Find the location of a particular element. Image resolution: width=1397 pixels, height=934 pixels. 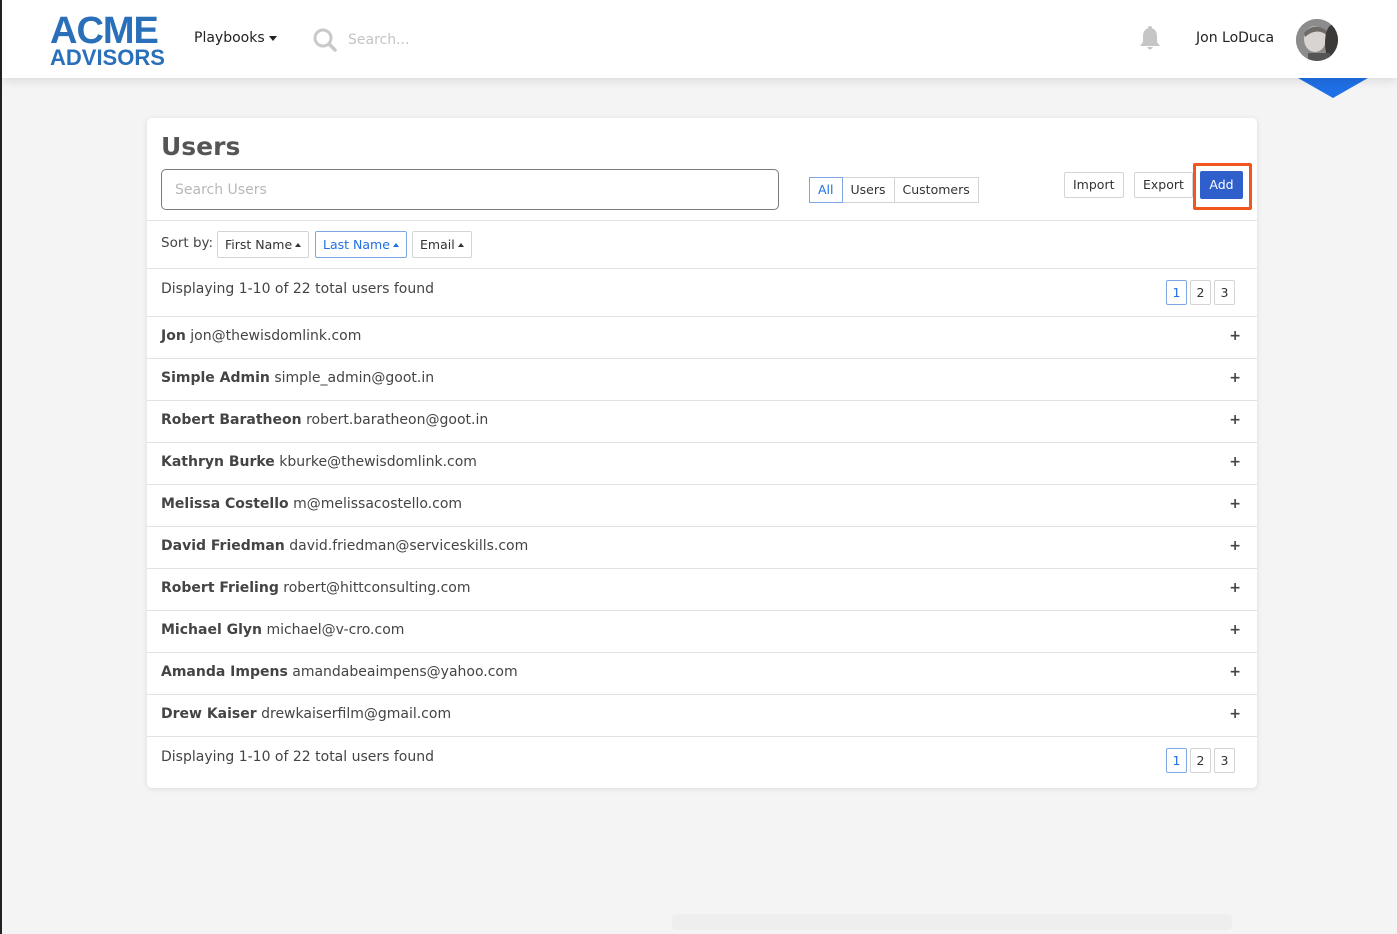

import-button: Import is located at coordinates (1094, 185).